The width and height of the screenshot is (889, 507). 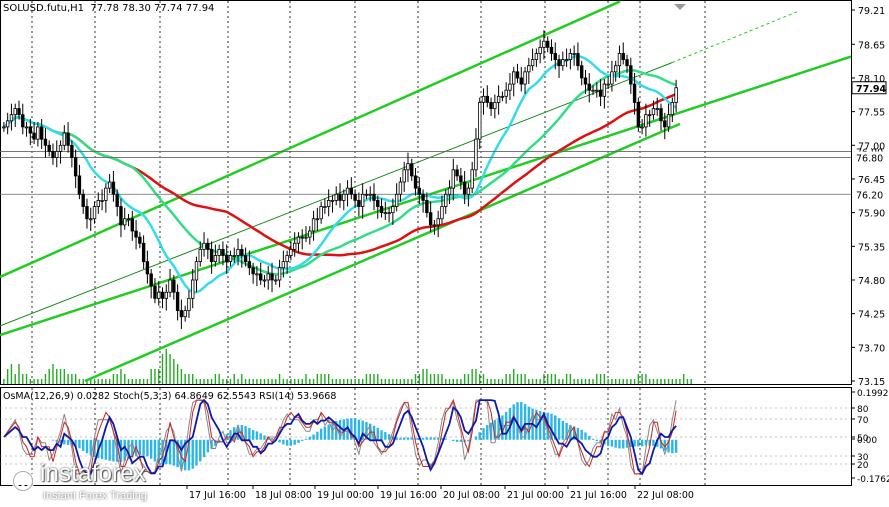 I want to click on time-tick-label: 19 Jul 00:00, so click(x=345, y=495).